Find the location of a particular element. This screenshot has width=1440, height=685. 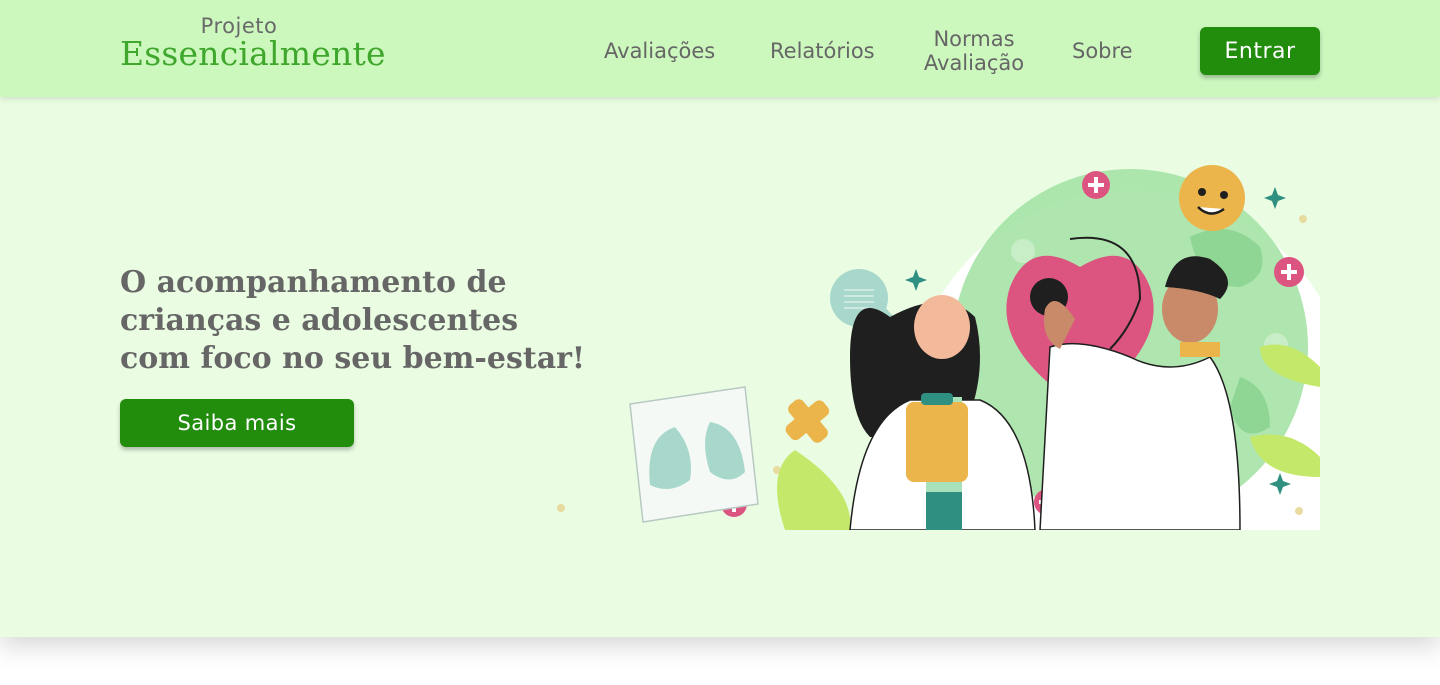

smiley-face-icon is located at coordinates (1212, 198).